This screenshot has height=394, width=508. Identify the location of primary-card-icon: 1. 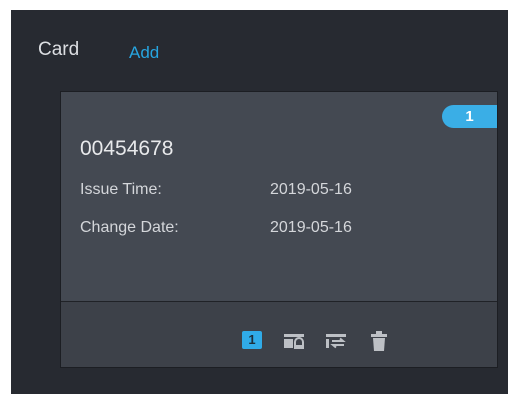
(252, 340).